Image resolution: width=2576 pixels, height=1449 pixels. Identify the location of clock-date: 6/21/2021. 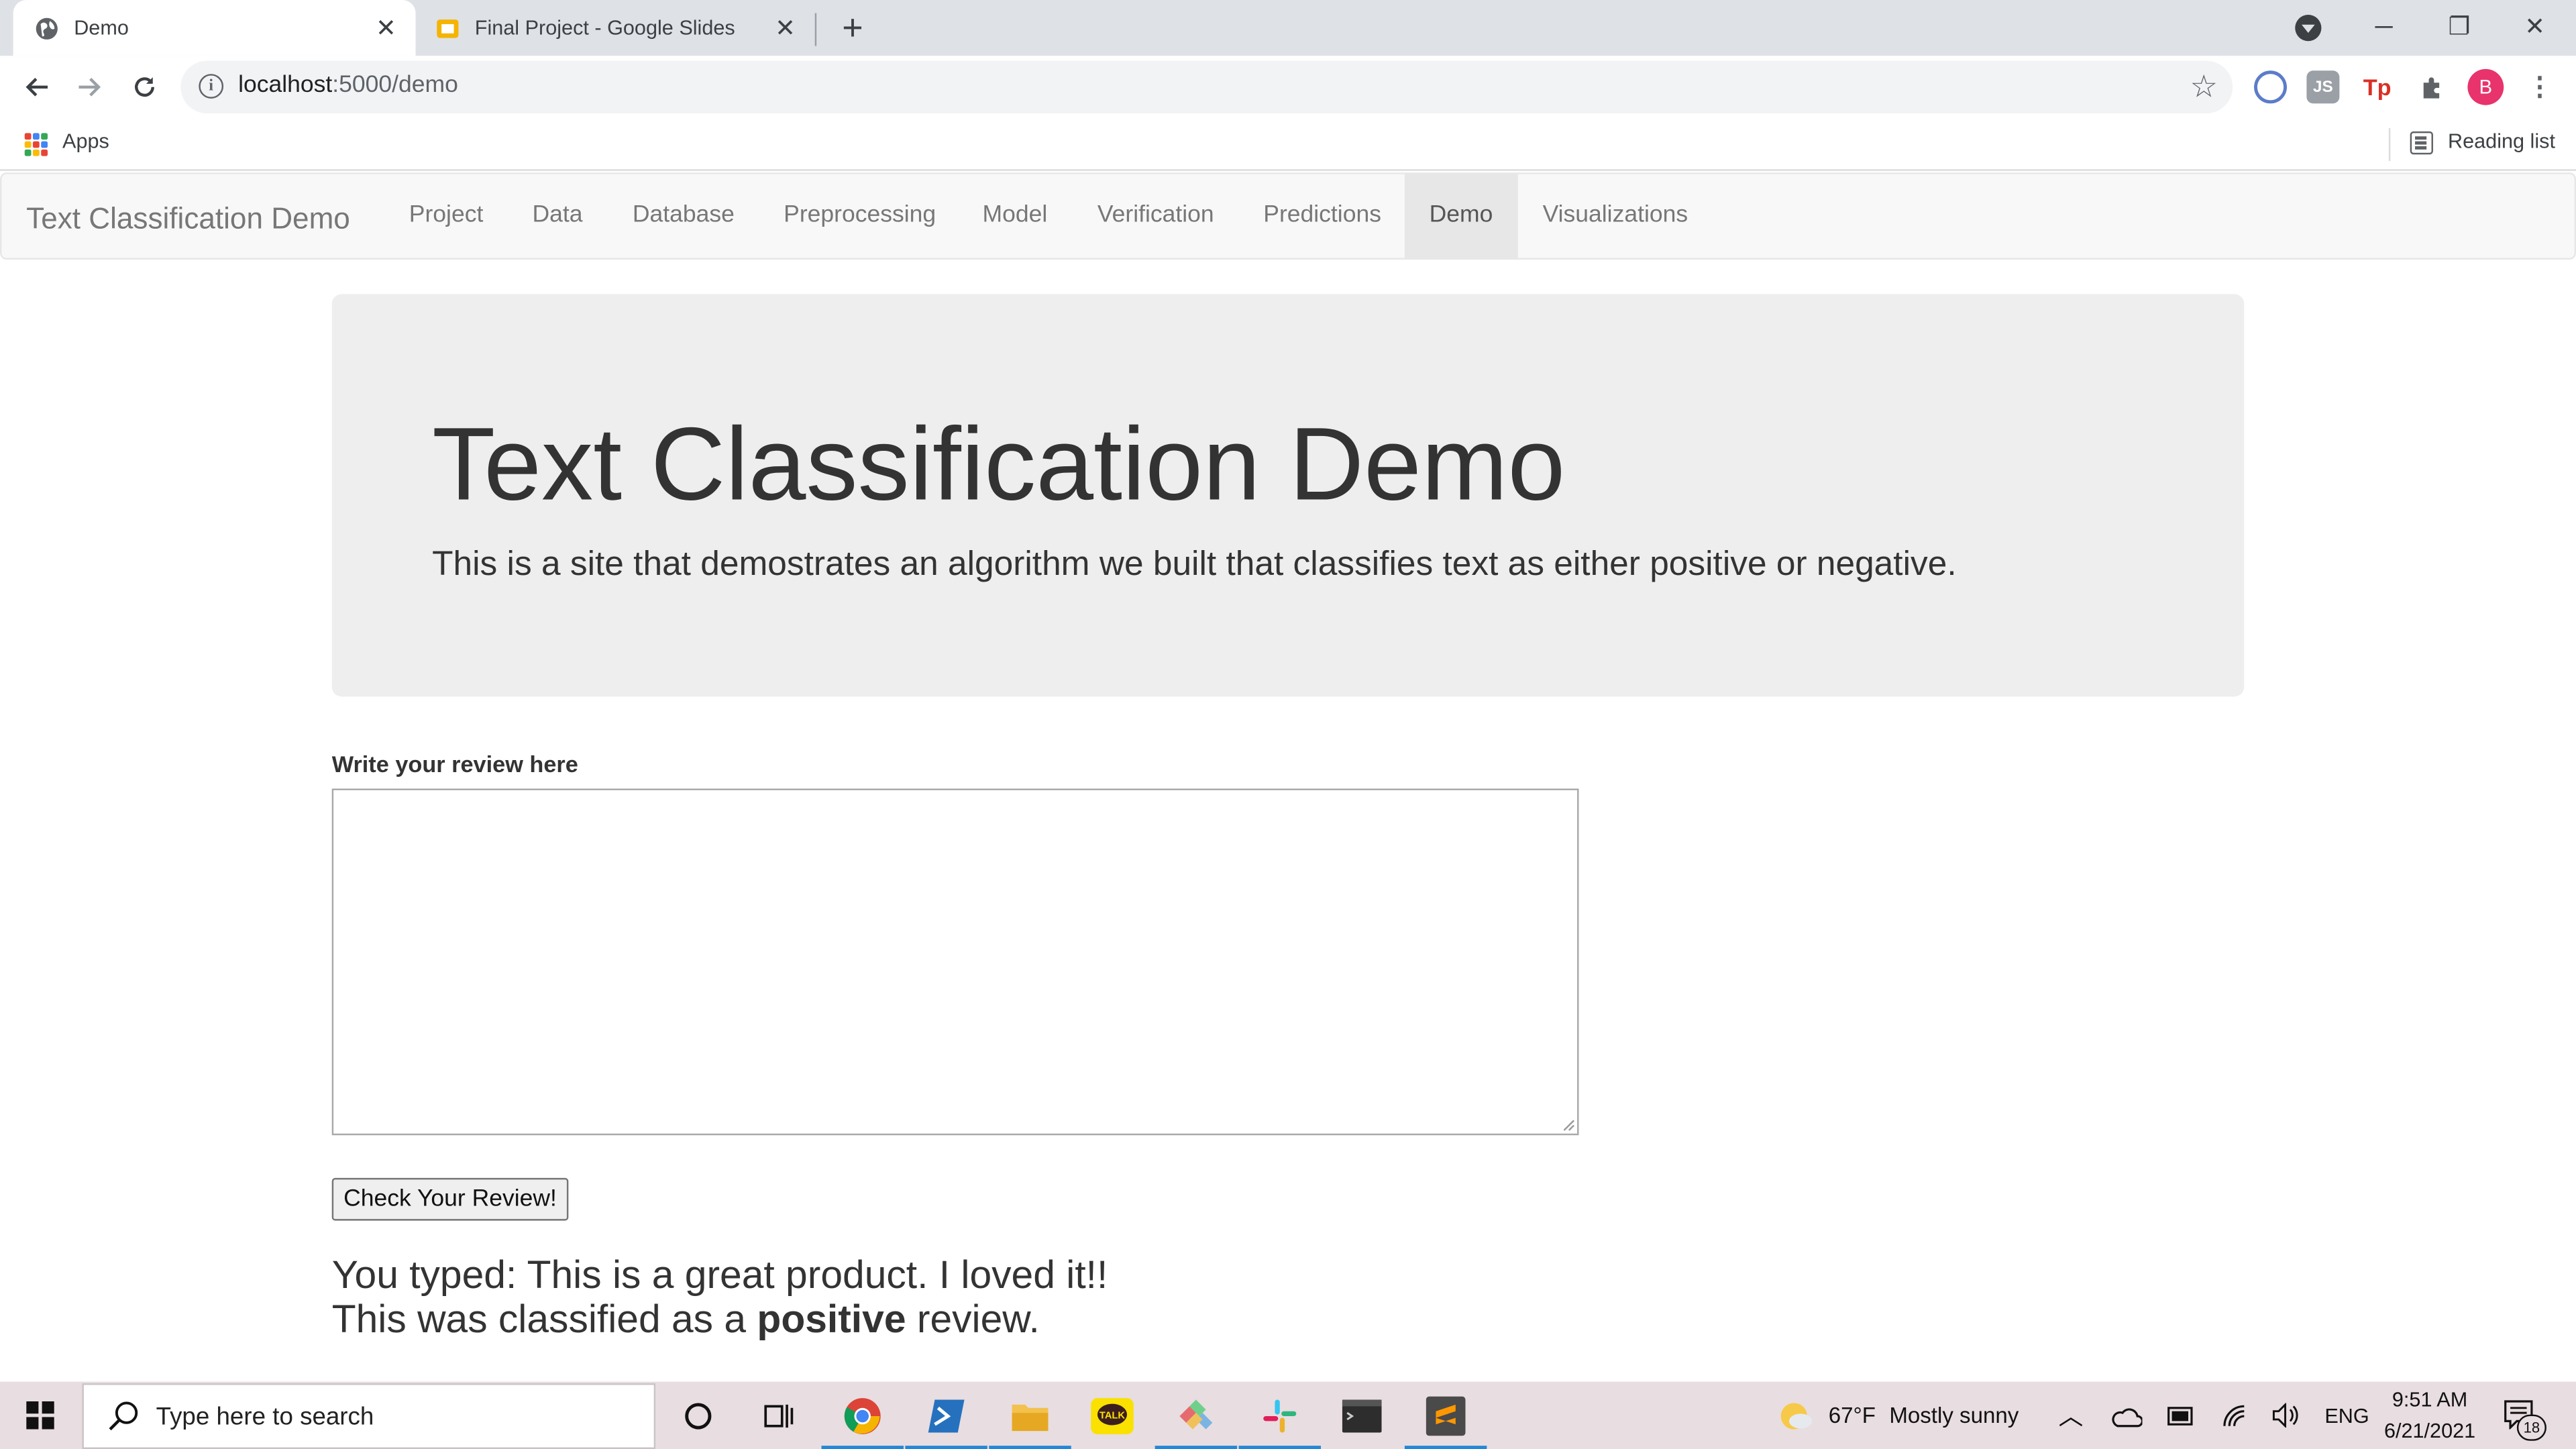
(2429, 1430).